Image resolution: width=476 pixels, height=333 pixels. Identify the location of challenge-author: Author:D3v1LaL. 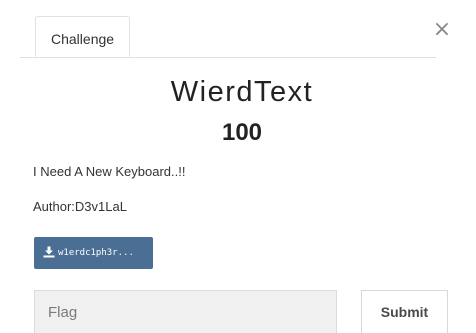
(80, 206).